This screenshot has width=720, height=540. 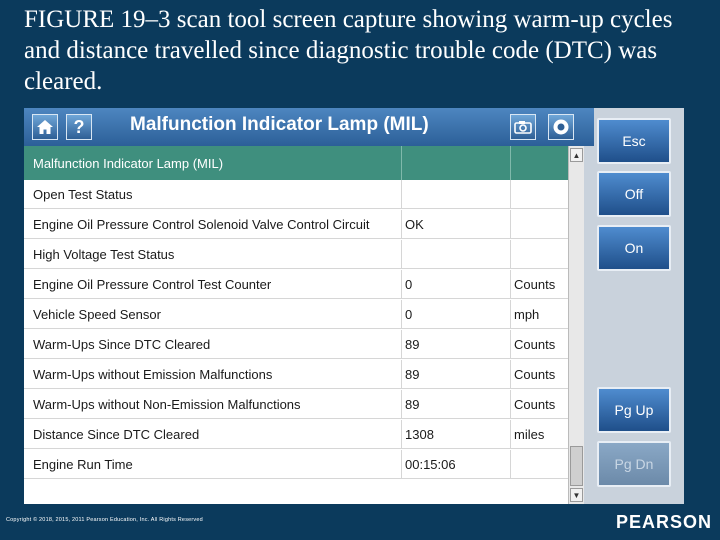 What do you see at coordinates (576, 155) in the screenshot?
I see `scroll-up-arrow-icon: ▲` at bounding box center [576, 155].